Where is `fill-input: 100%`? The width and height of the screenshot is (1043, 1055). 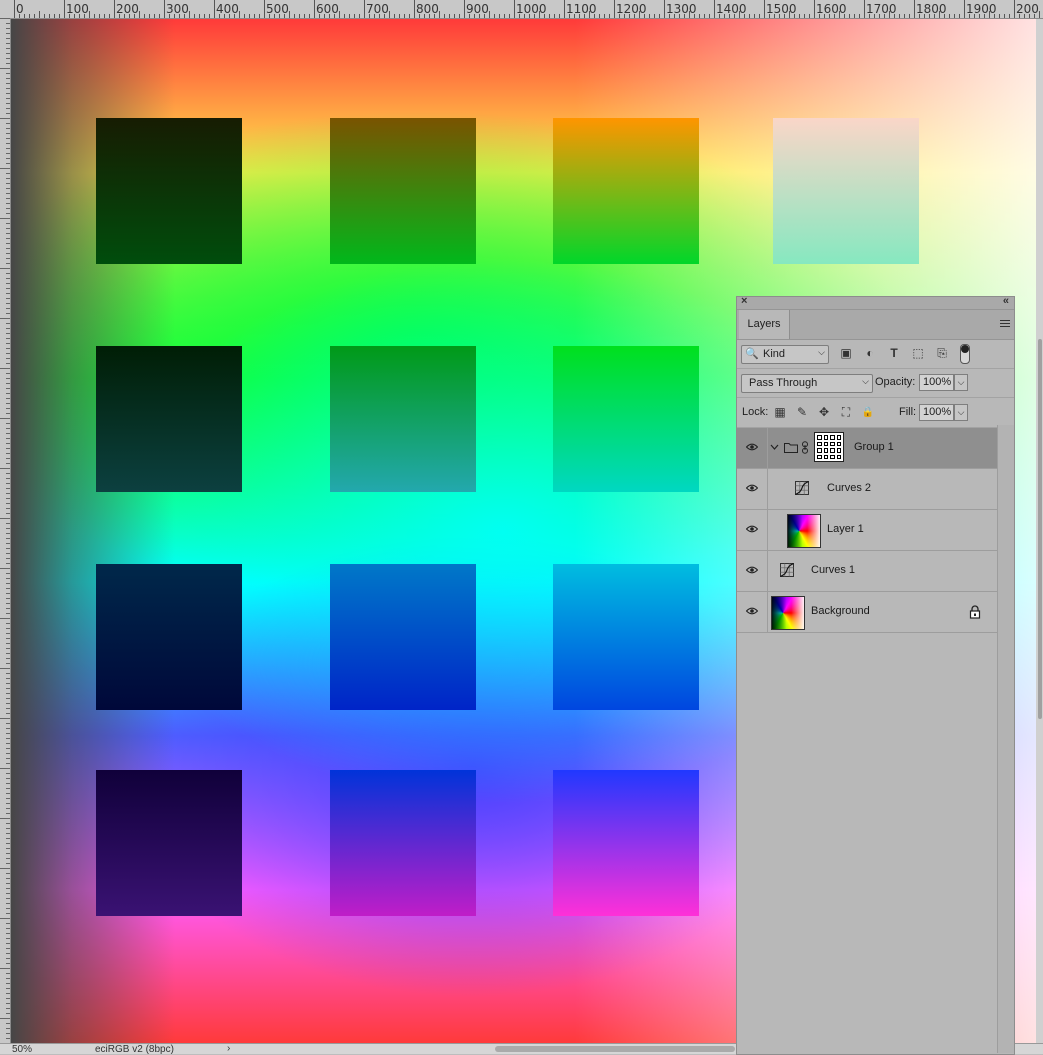
fill-input: 100% is located at coordinates (936, 412).